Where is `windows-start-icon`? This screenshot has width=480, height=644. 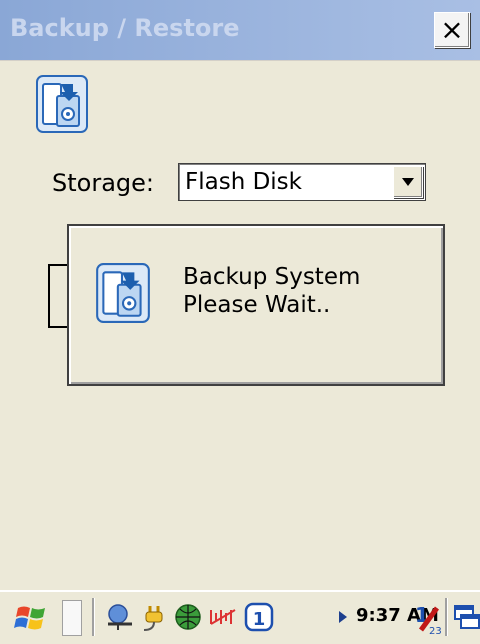 windows-start-icon is located at coordinates (31, 617).